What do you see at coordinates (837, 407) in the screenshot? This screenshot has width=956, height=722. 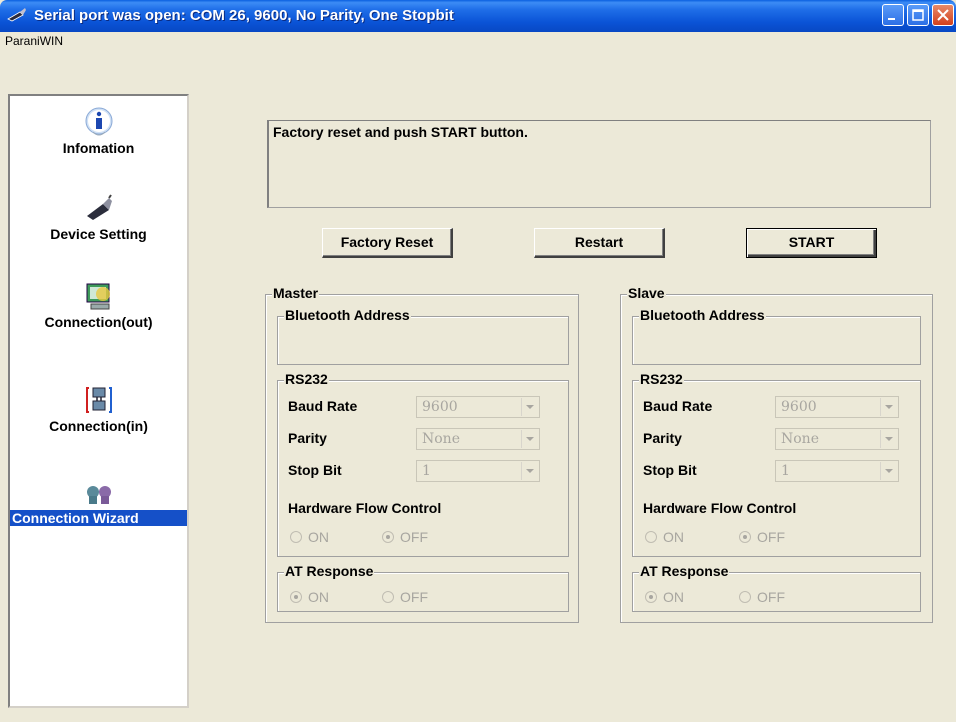 I see `slave-baud-select: 9600` at bounding box center [837, 407].